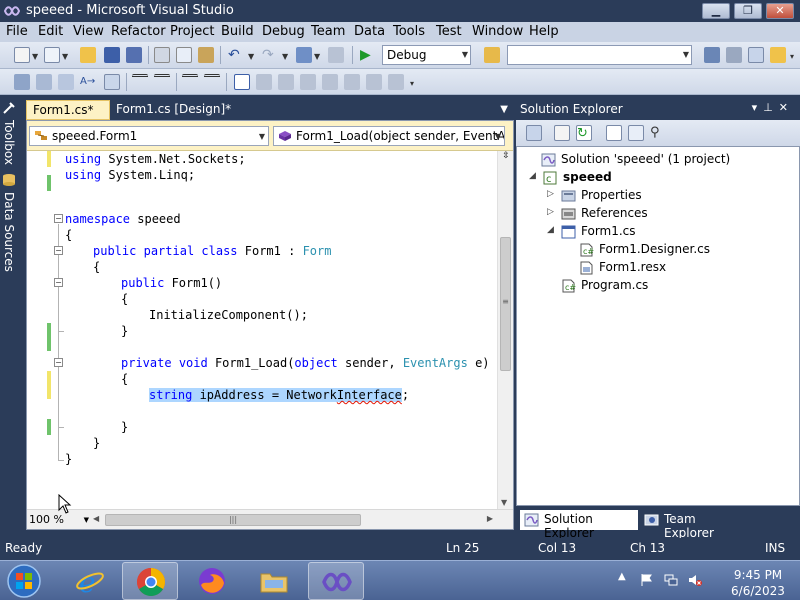 This screenshot has height=600, width=800. What do you see at coordinates (780, 11) in the screenshot?
I see `close-button: ✕` at bounding box center [780, 11].